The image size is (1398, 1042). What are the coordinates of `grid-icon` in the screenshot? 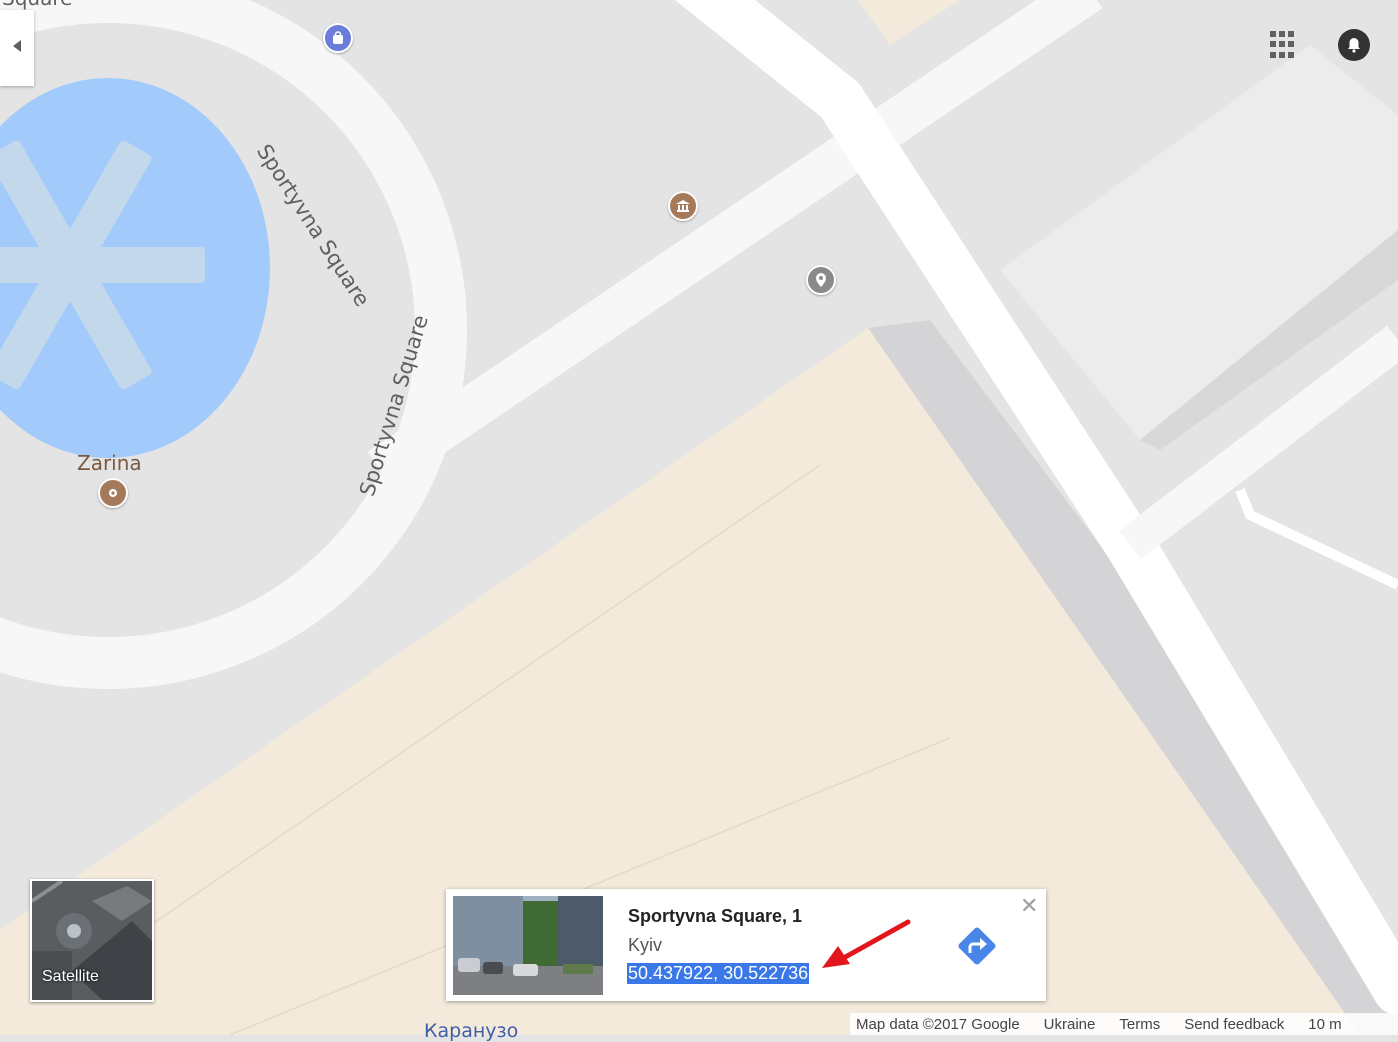 It's located at (1284, 45).